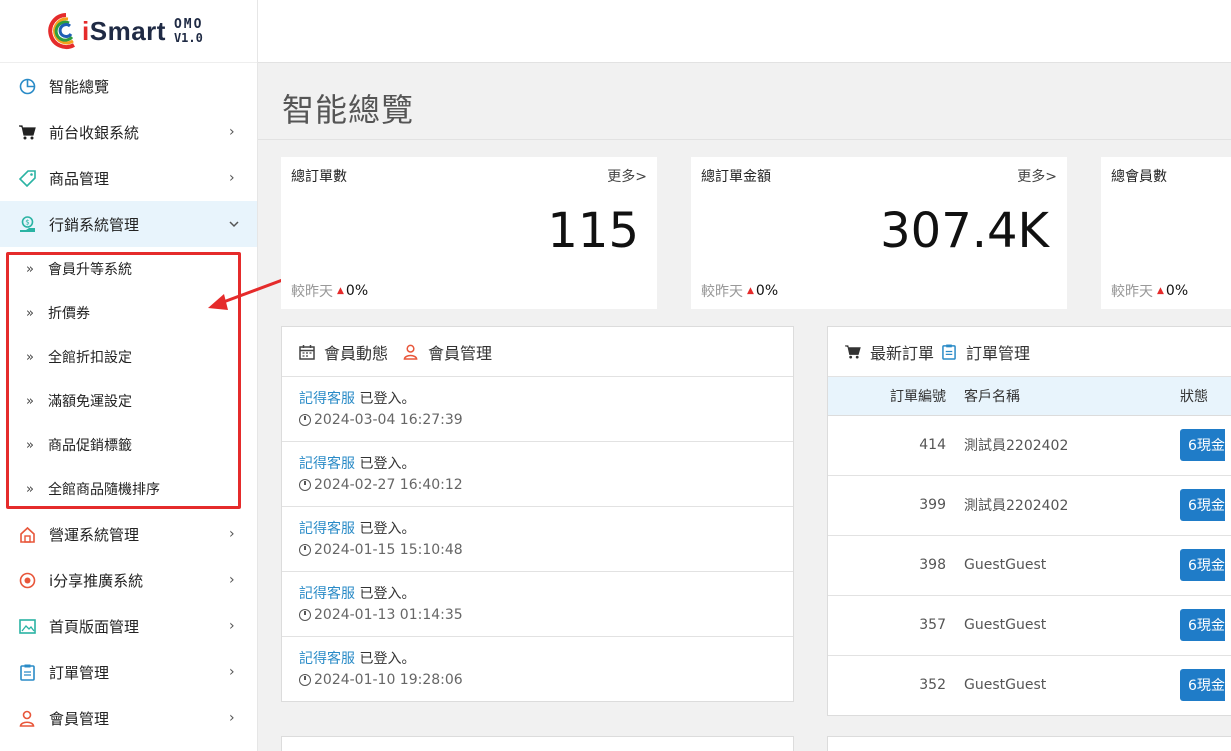 The width and height of the screenshot is (1231, 751). What do you see at coordinates (27, 626) in the screenshot?
I see `image-icon` at bounding box center [27, 626].